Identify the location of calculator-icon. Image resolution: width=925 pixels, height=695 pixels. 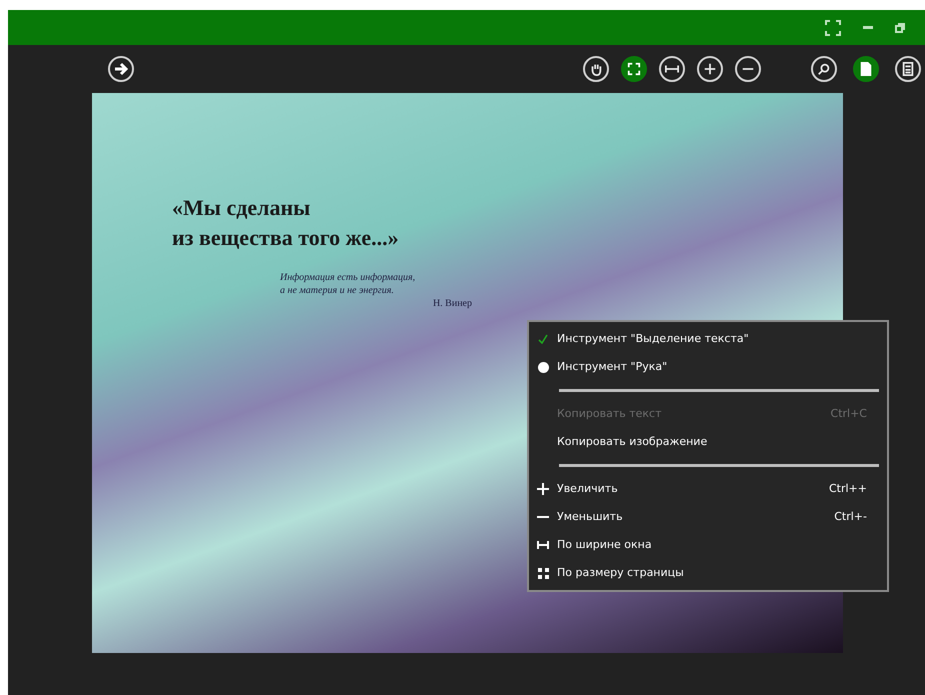
(908, 69).